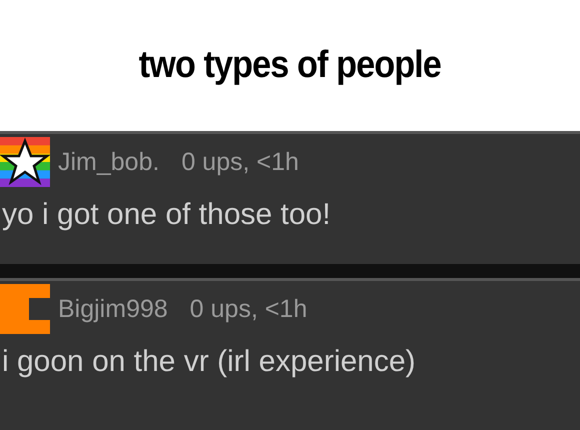  What do you see at coordinates (109, 162) in the screenshot?
I see `username: Jim_bob.` at bounding box center [109, 162].